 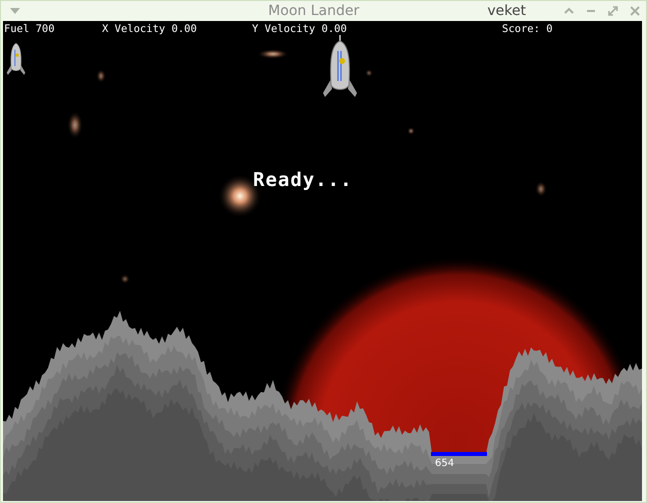 I want to click on shade-icon, so click(x=569, y=11).